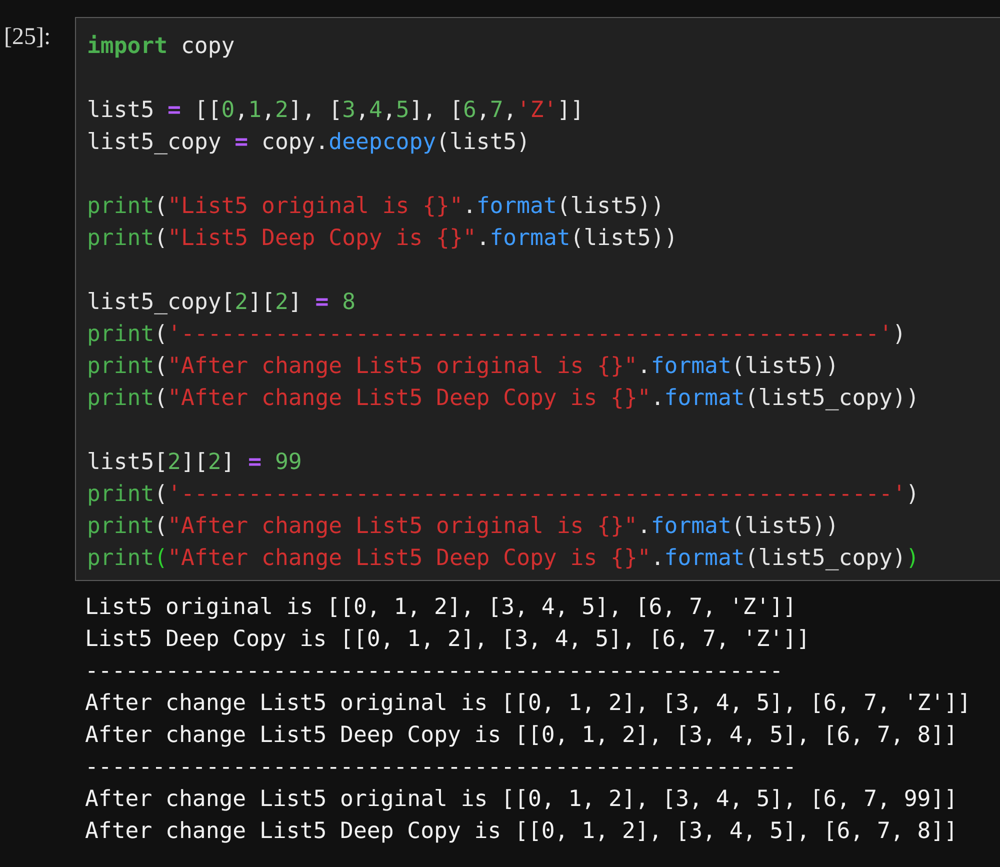  I want to click on output-line: After change List5 original is [[0, 1, 2], [3, 4, 5], [6, 7, 'Z']], so click(528, 703).